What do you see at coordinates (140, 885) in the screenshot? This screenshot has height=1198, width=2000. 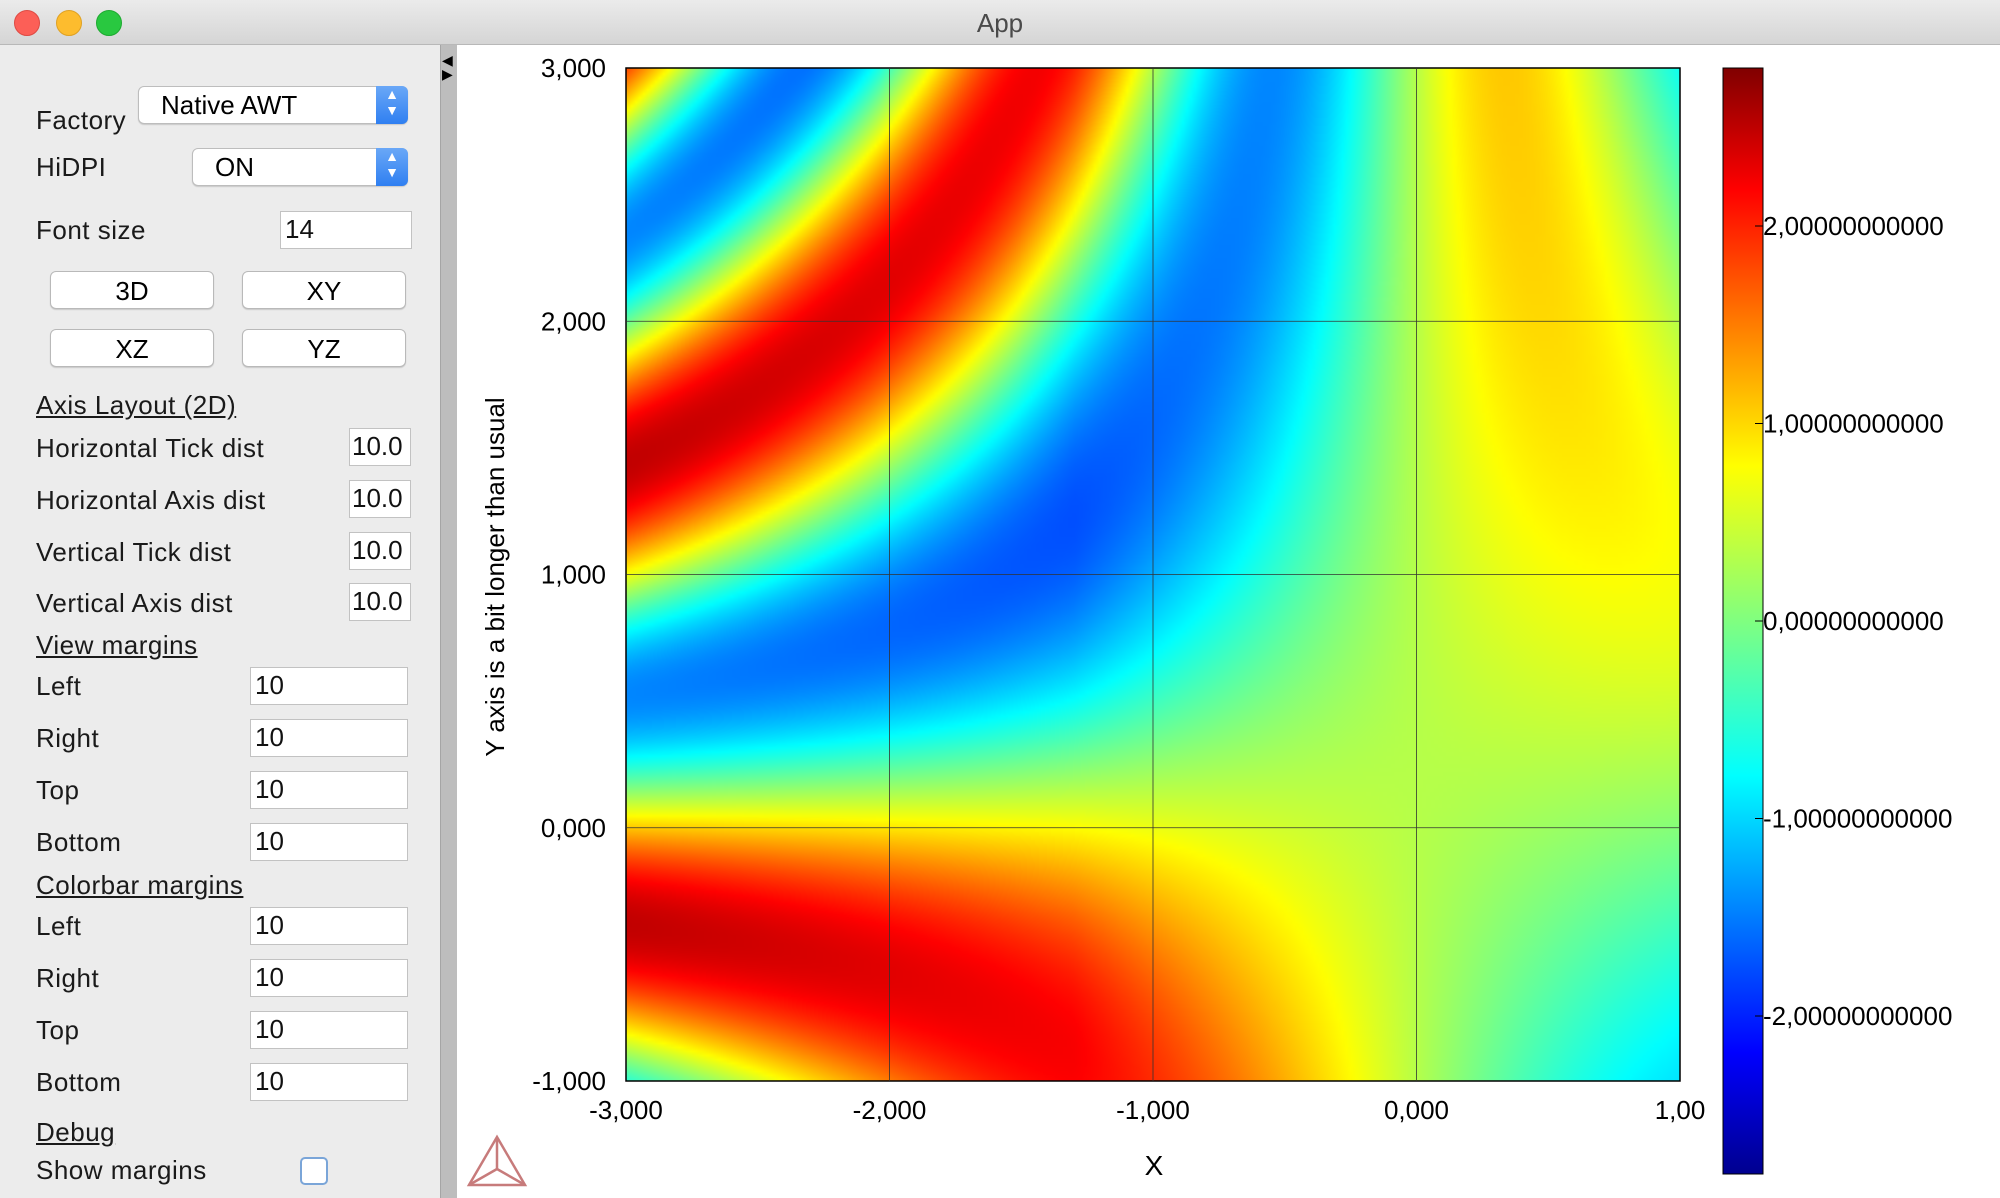 I see `colorbar-margins-heading: Colorbar margins` at bounding box center [140, 885].